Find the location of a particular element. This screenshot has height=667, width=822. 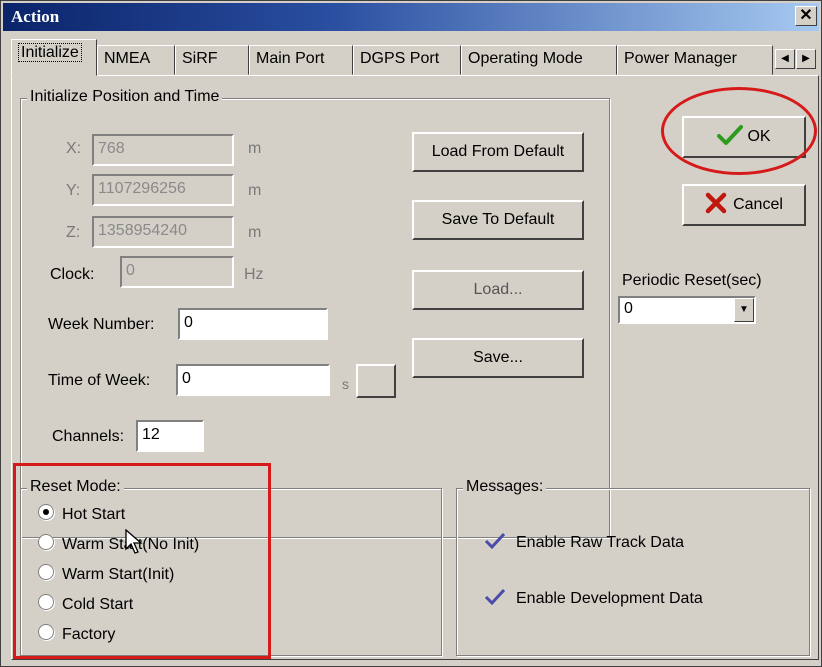

time-of-week-picker-button is located at coordinates (376, 381).